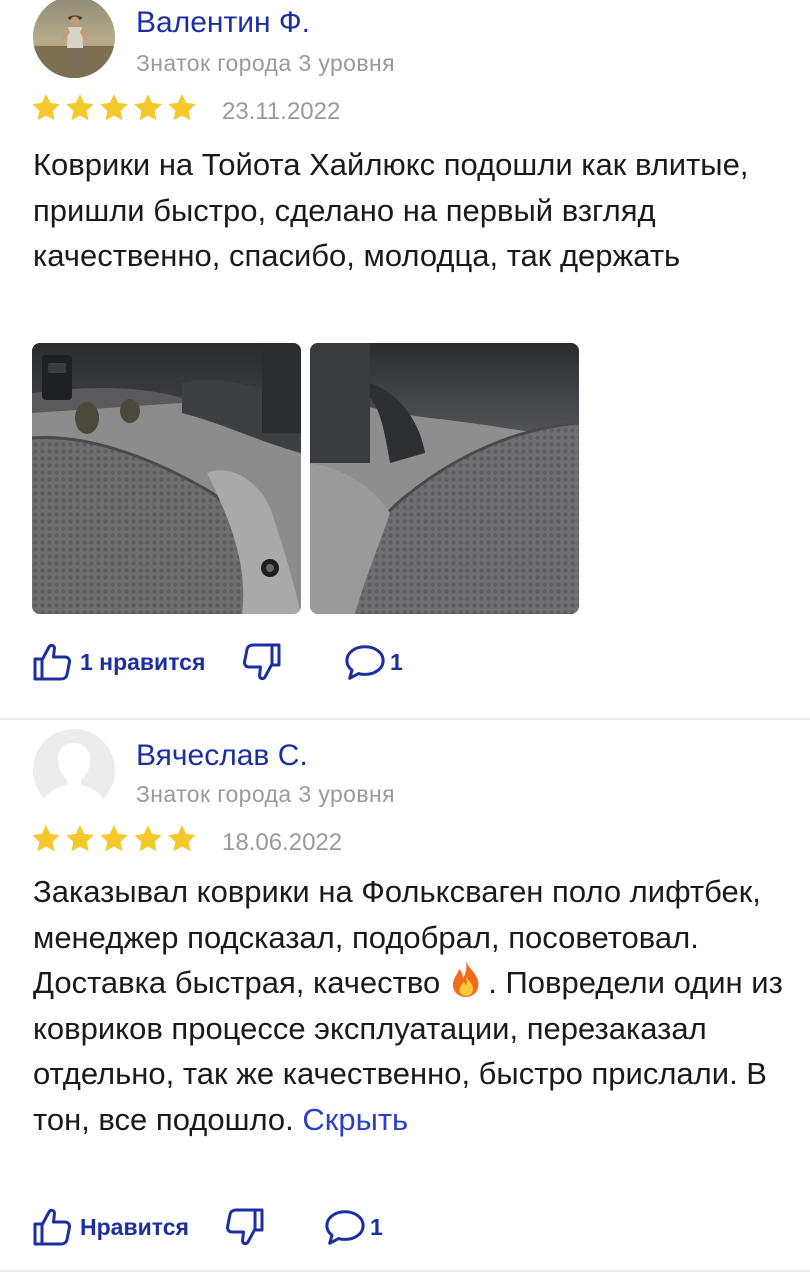  Describe the element at coordinates (282, 842) in the screenshot. I see `review-date: 18.06.2022` at that location.